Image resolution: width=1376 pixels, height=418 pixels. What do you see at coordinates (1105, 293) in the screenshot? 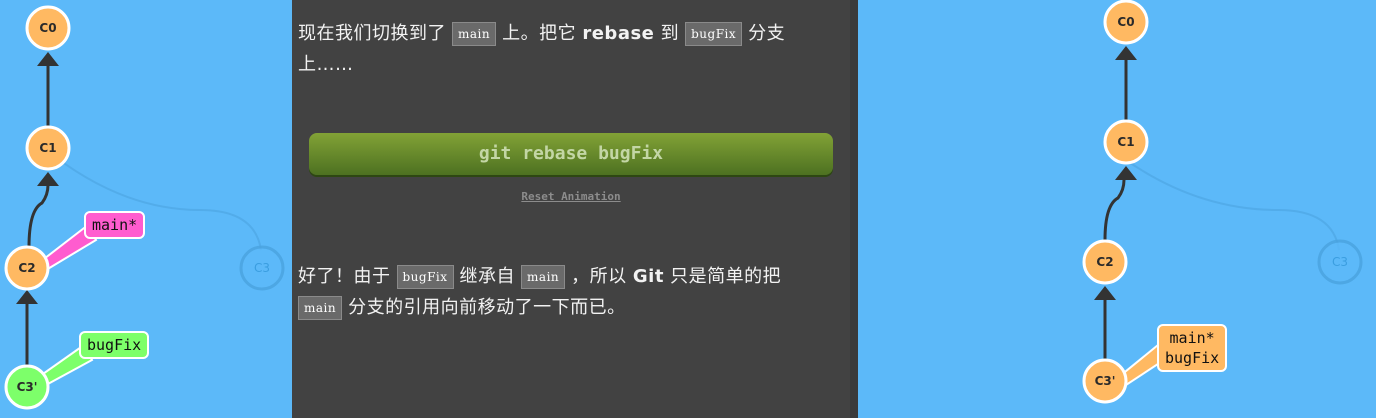
I see `right-arrowhead-c2` at bounding box center [1105, 293].